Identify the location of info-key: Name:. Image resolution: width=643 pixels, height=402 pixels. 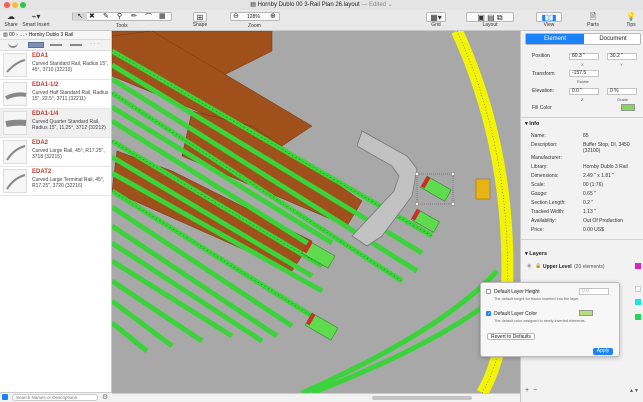
(538, 136).